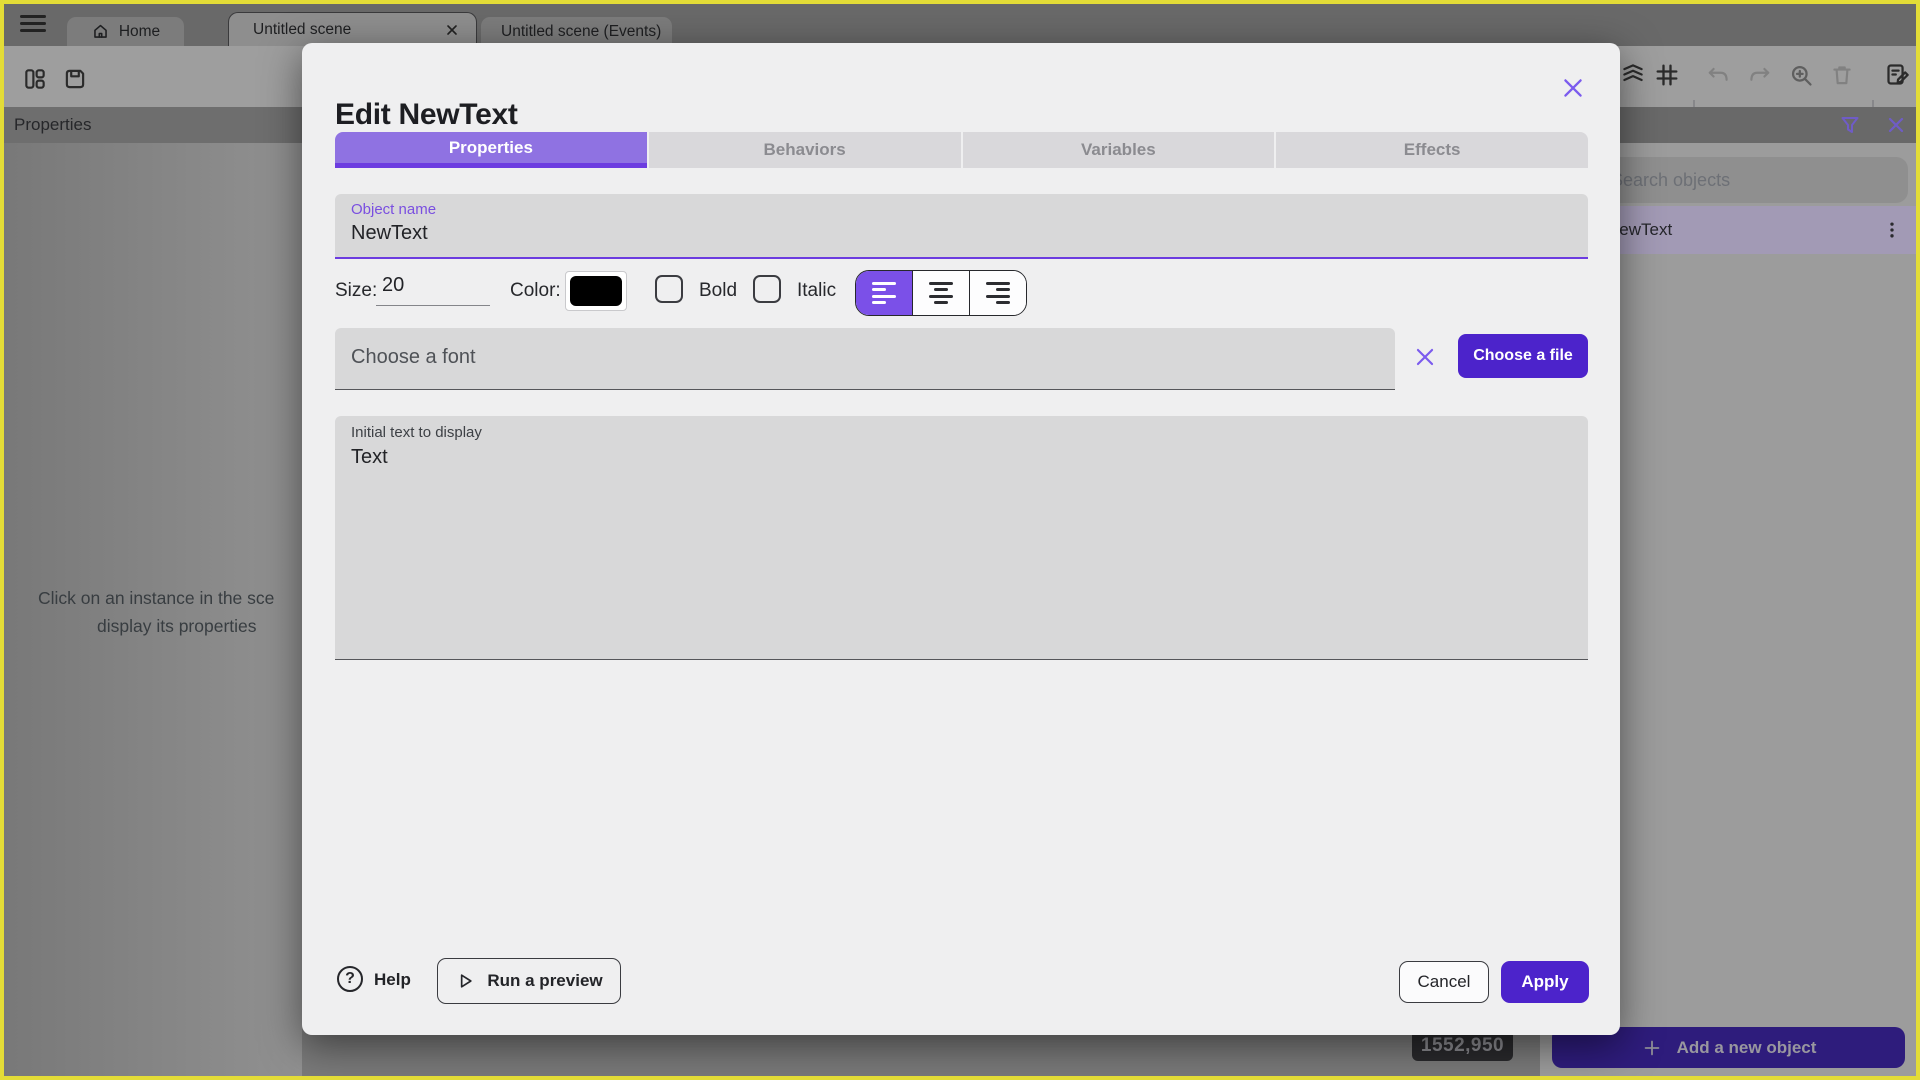 The width and height of the screenshot is (1920, 1080). What do you see at coordinates (1746, 1047) in the screenshot?
I see `add-new-object-label: Add a new object` at bounding box center [1746, 1047].